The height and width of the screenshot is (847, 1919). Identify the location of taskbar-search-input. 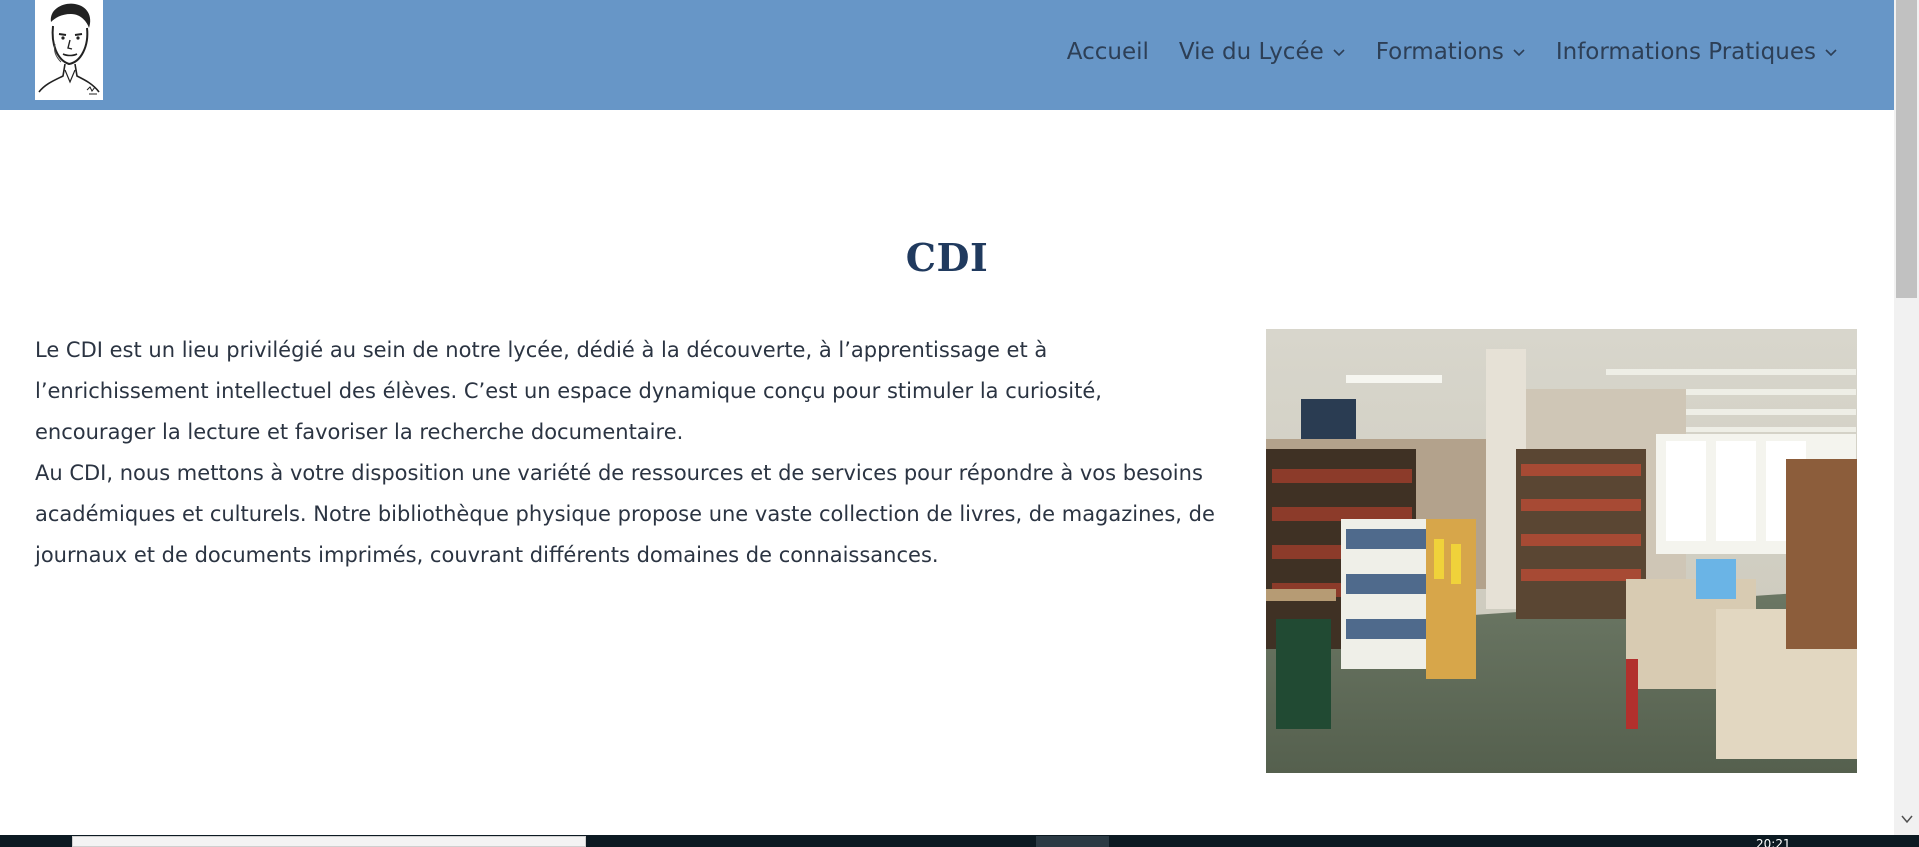
(329, 841).